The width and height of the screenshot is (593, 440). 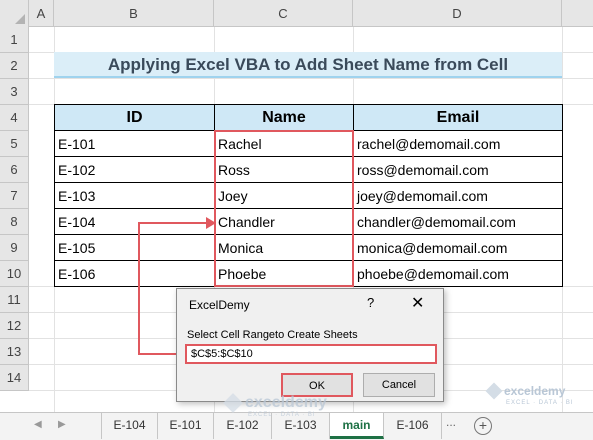 What do you see at coordinates (399, 385) in the screenshot?
I see `cancel-button: Cancel` at bounding box center [399, 385].